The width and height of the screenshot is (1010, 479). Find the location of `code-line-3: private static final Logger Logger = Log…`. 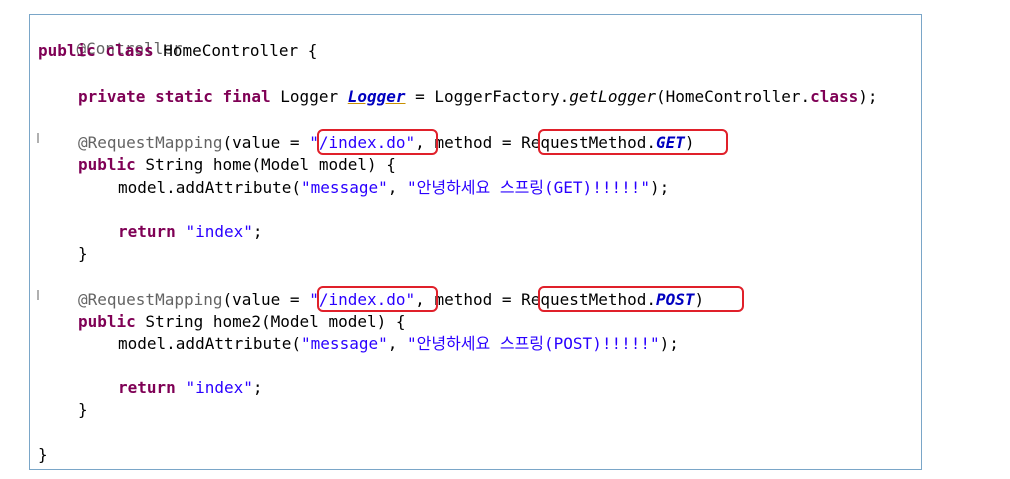

code-line-3: private static final Logger Logger = Log… is located at coordinates (478, 97).